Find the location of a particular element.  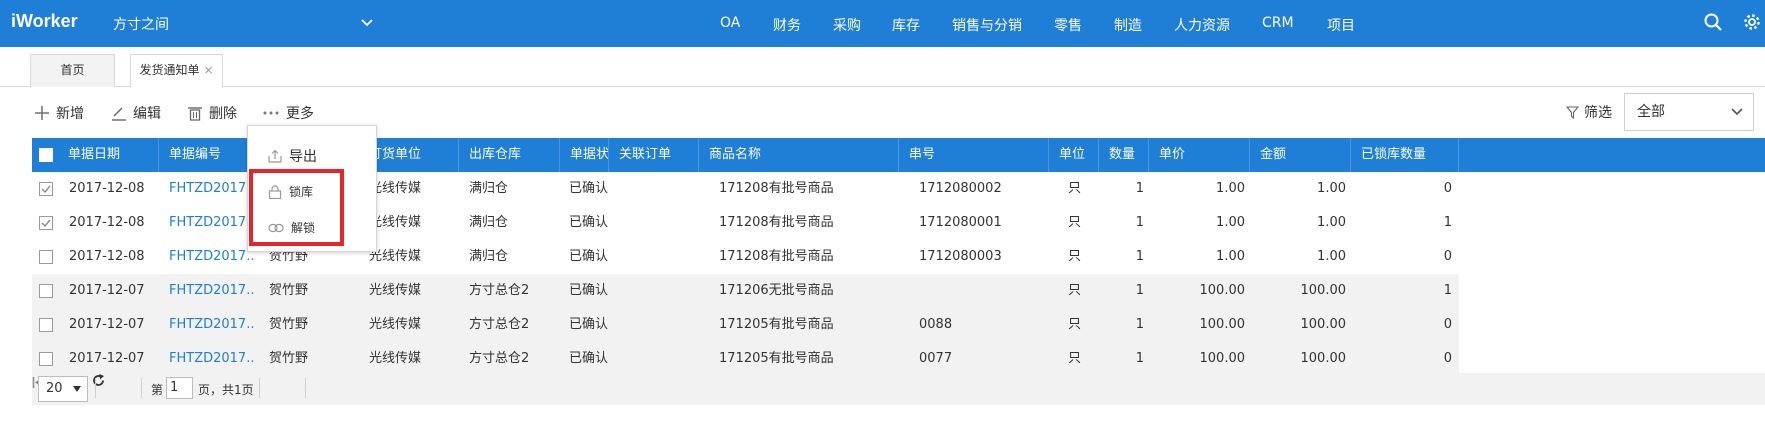

cell-serial: 1712080001 is located at coordinates (960, 222).